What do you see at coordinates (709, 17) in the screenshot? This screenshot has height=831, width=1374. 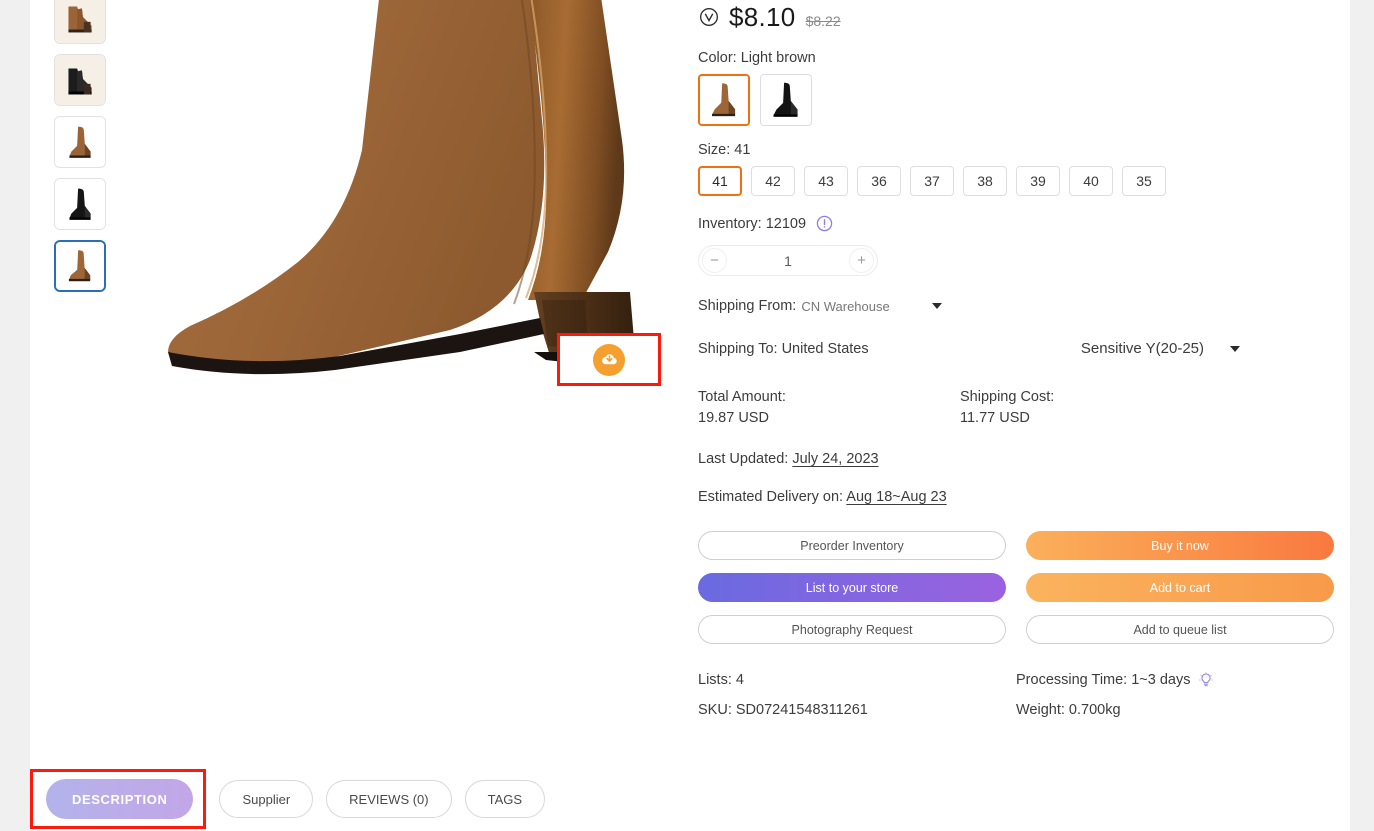 I see `verified-v-icon` at bounding box center [709, 17].